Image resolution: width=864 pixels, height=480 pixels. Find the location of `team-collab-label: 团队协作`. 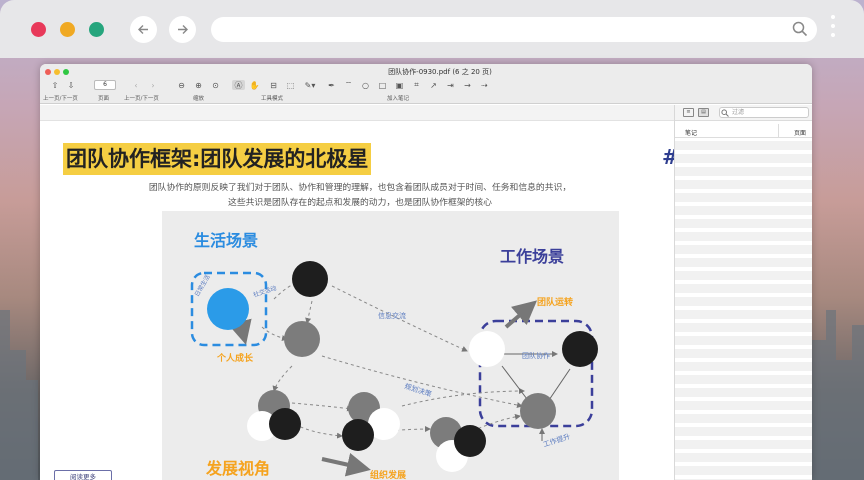

team-collab-label: 团队协作 is located at coordinates (536, 355).